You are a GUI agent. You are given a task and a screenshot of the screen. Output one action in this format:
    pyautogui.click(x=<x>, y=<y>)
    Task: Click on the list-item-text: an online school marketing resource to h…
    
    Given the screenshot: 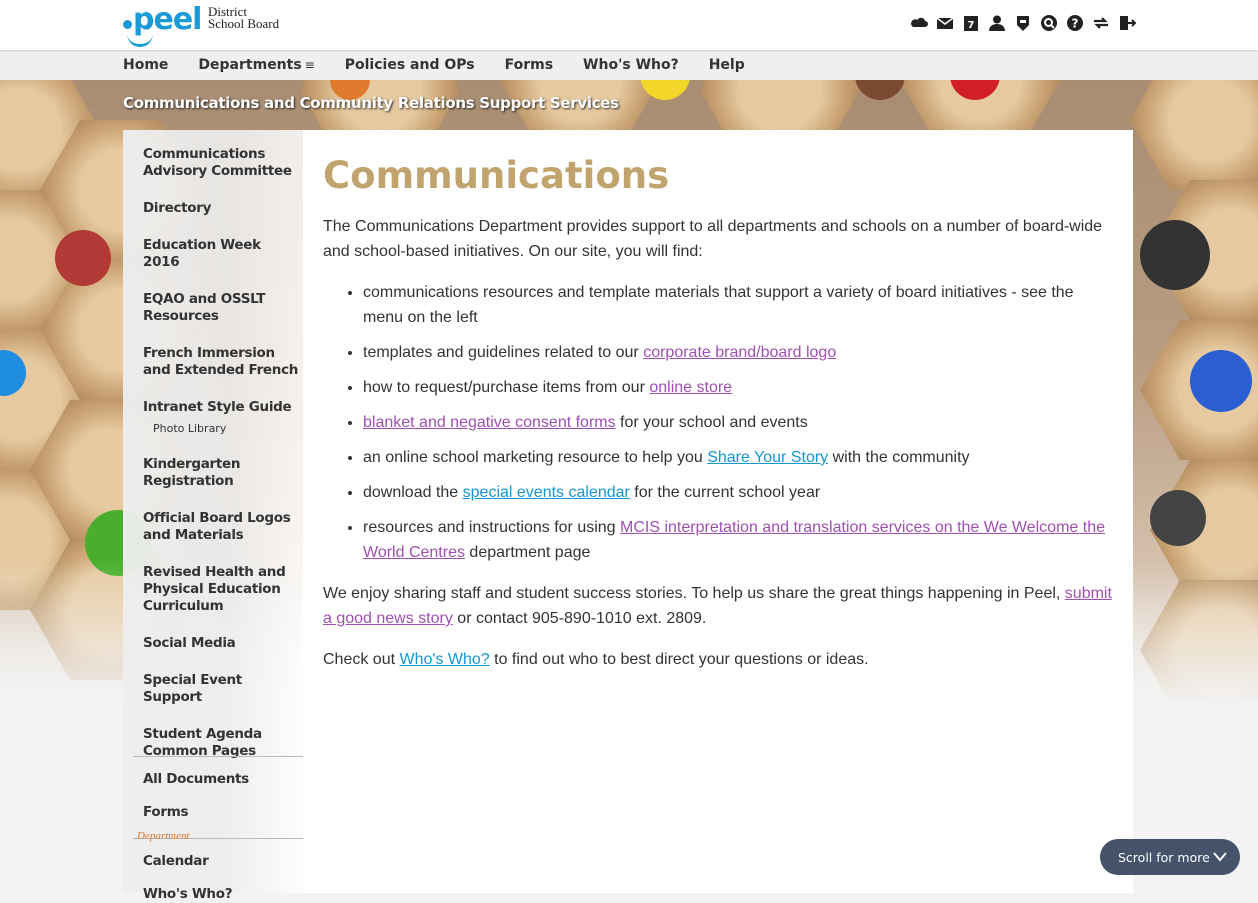 What is the action you would take?
    pyautogui.click(x=535, y=457)
    